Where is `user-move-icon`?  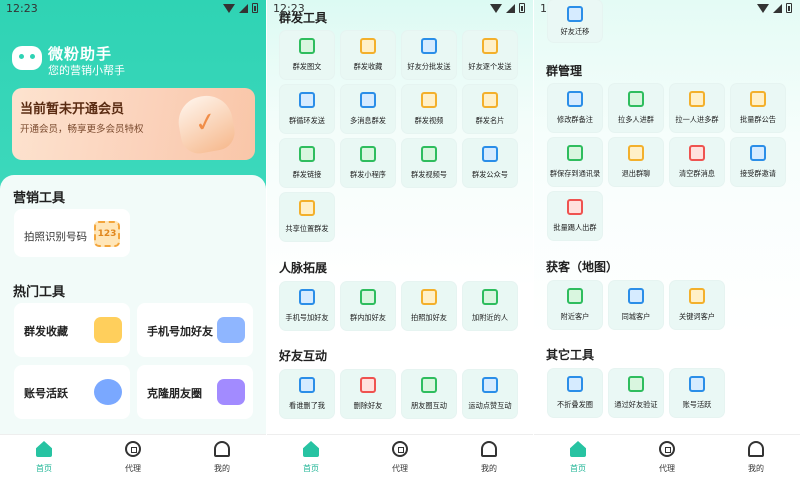 user-move-icon is located at coordinates (575, 14).